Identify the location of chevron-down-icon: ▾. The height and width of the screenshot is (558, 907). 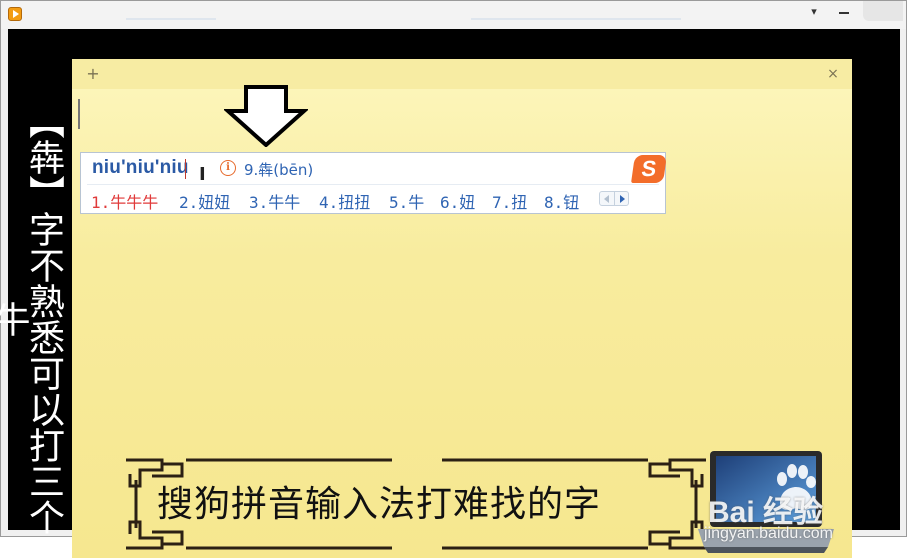
(814, 12).